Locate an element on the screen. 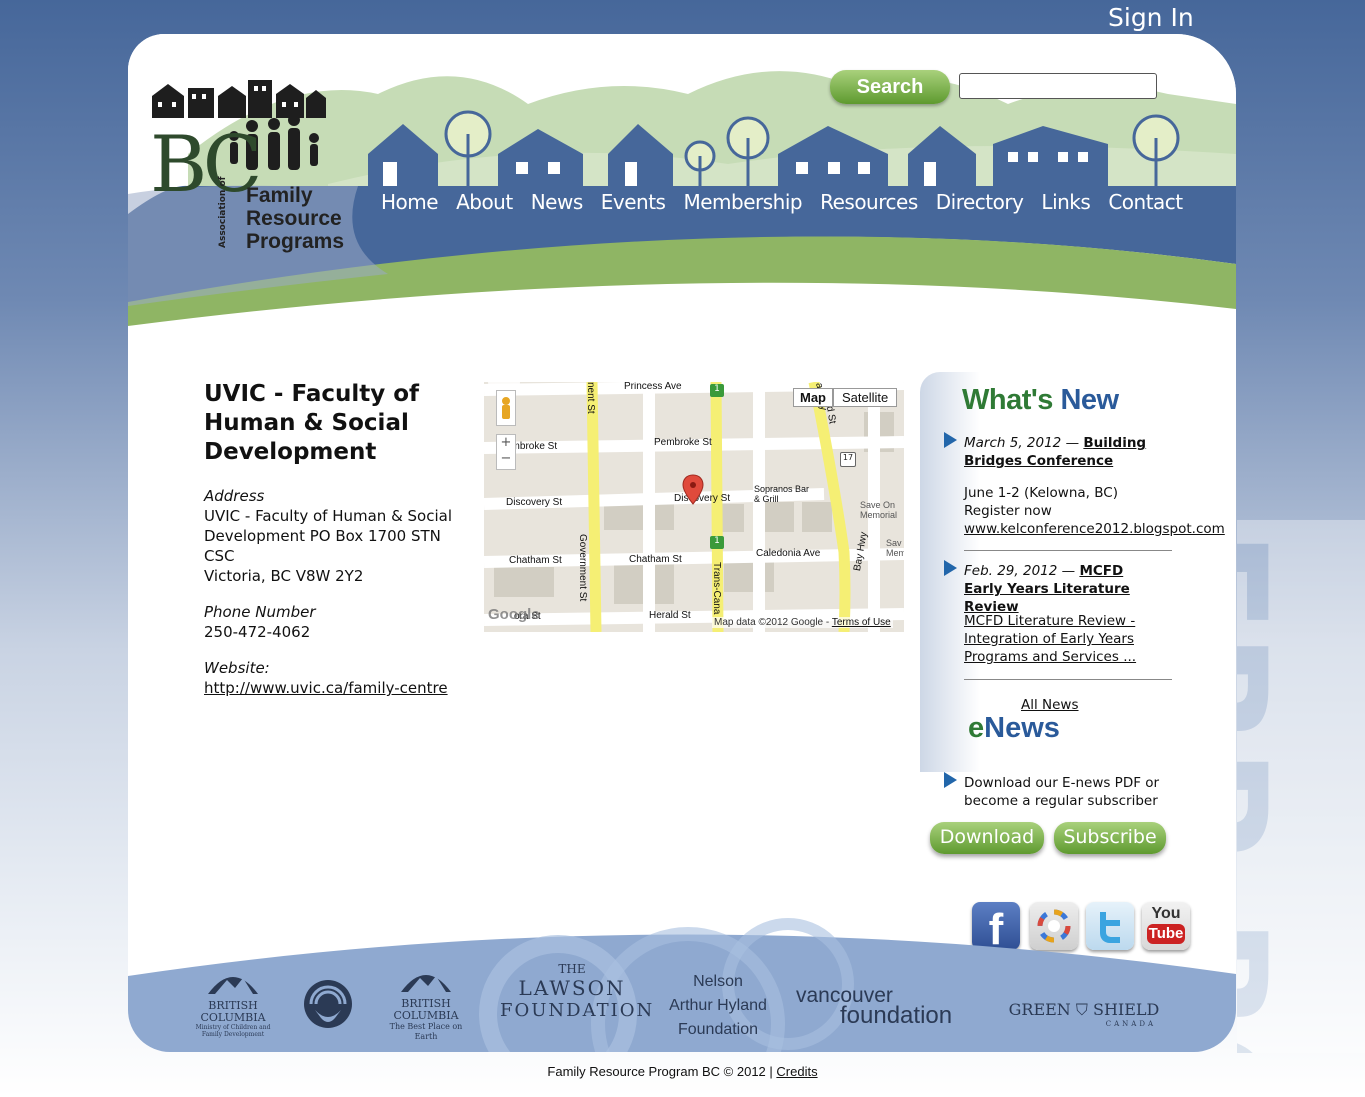 The image size is (1365, 1097). sponsor-bc-best-place: BRITISH COLUMBIA The Best Place on Earth is located at coordinates (426, 1004).